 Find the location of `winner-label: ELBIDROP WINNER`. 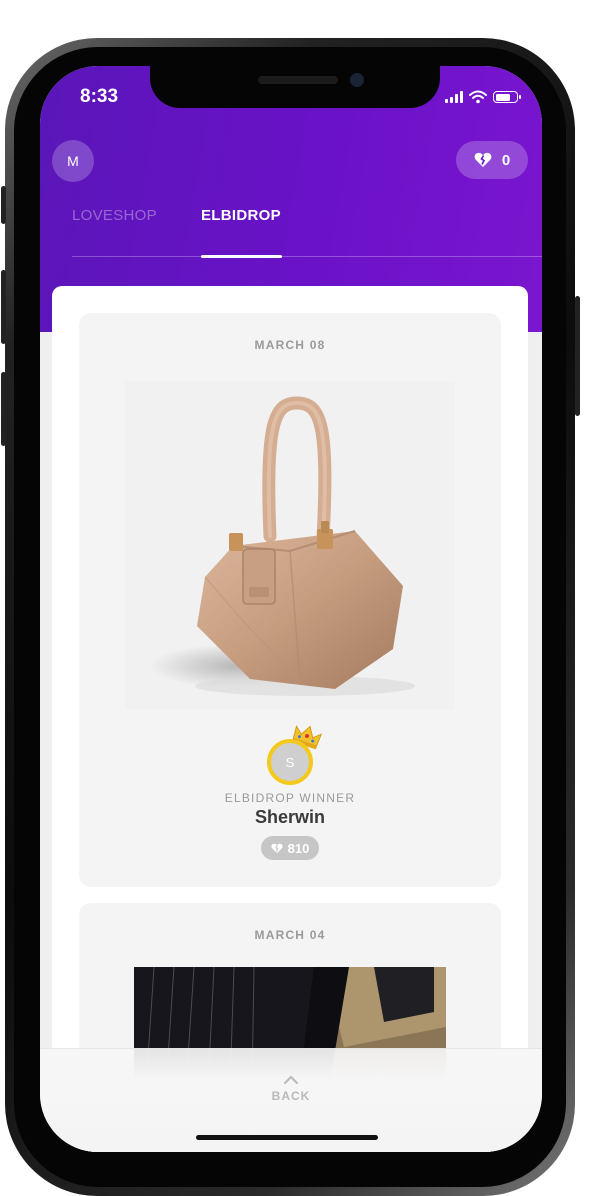

winner-label: ELBIDROP WINNER is located at coordinates (290, 798).